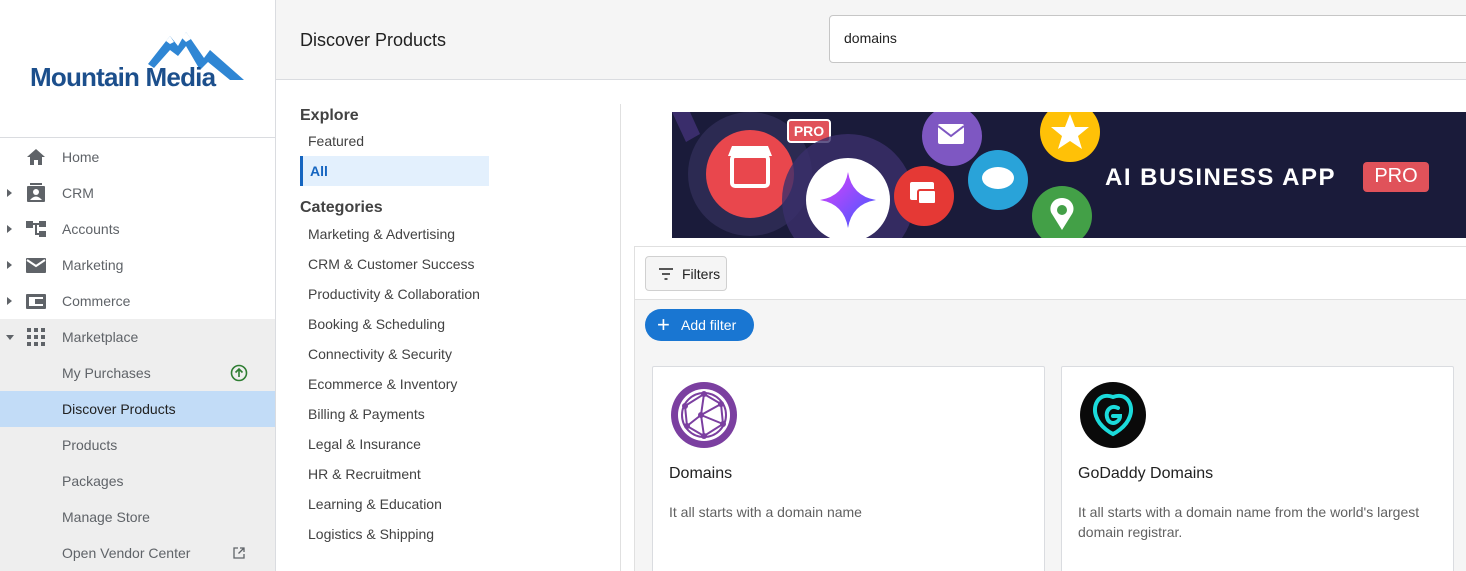 This screenshot has width=1466, height=571. Describe the element at coordinates (341, 207) in the screenshot. I see `categories-heading: Categories` at that location.